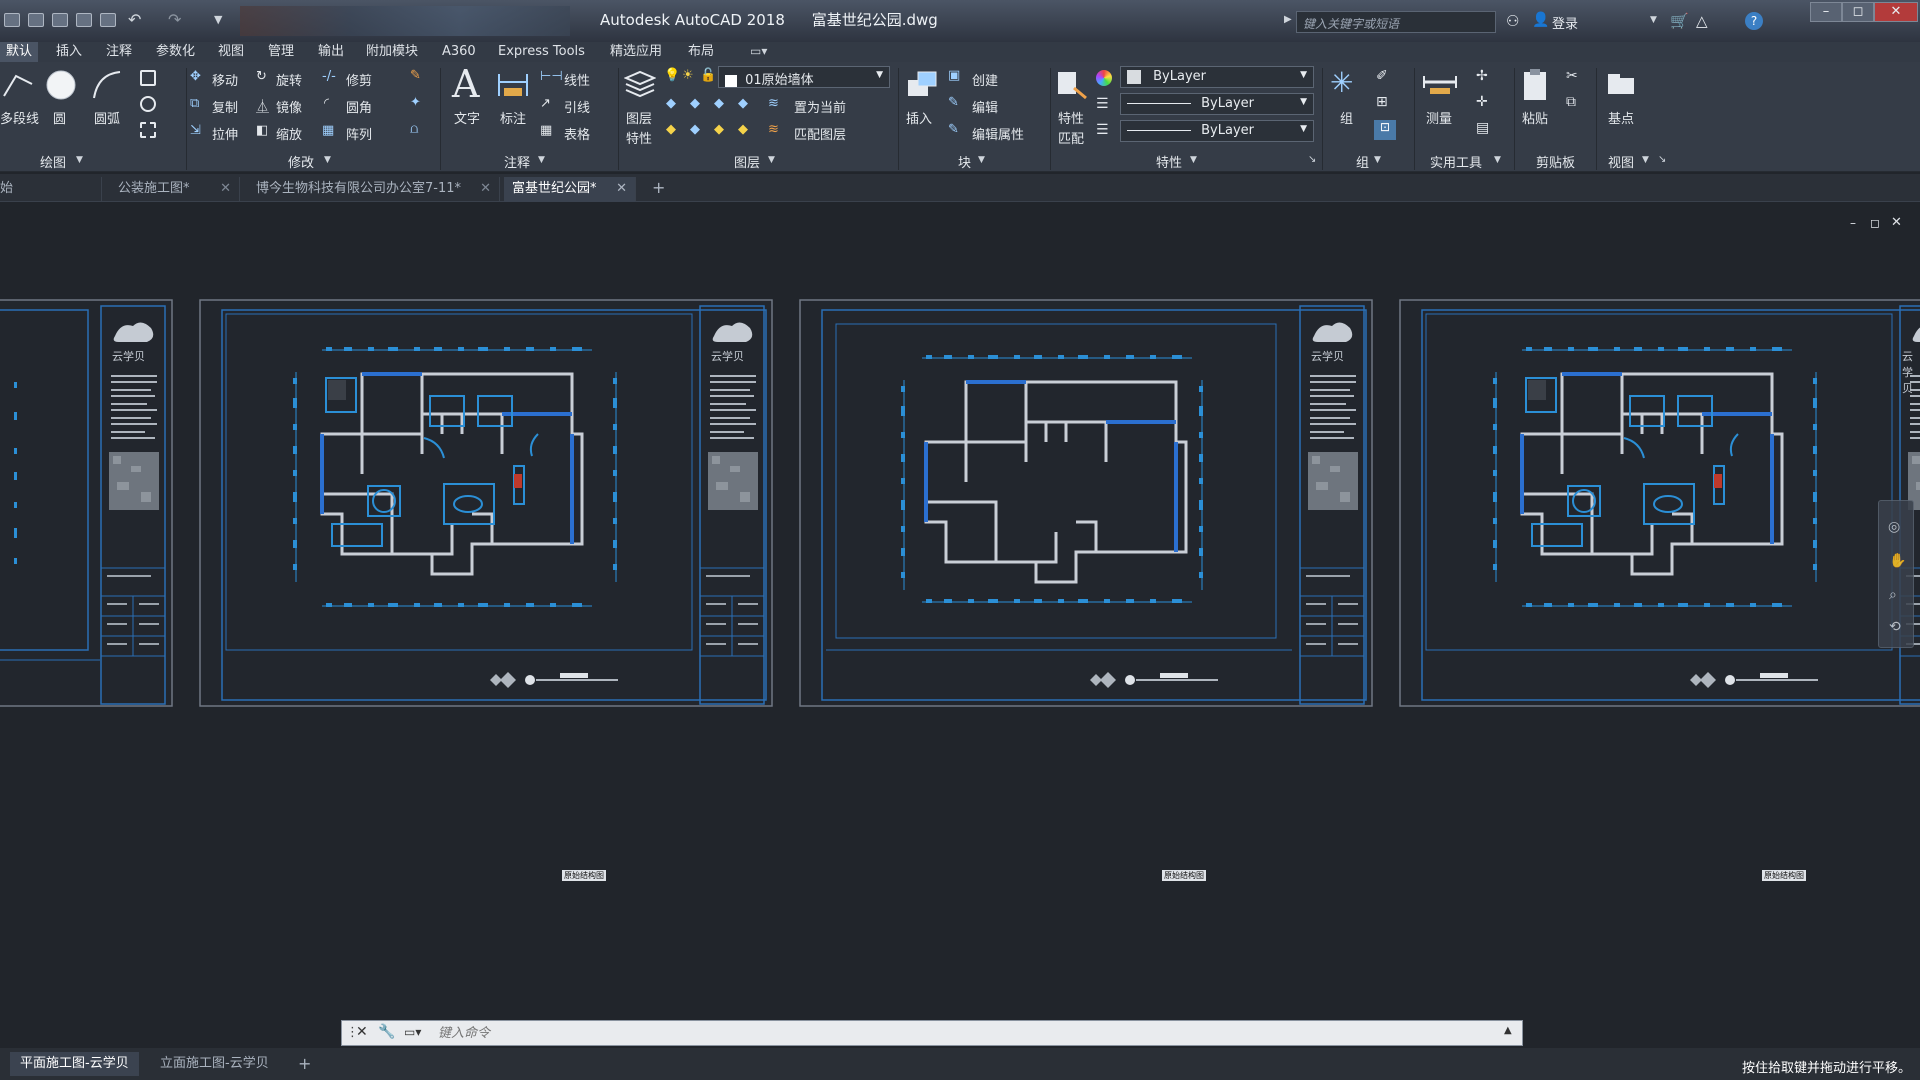  Describe the element at coordinates (541, 52) in the screenshot. I see `tab-express-tools: Express Tools` at that location.